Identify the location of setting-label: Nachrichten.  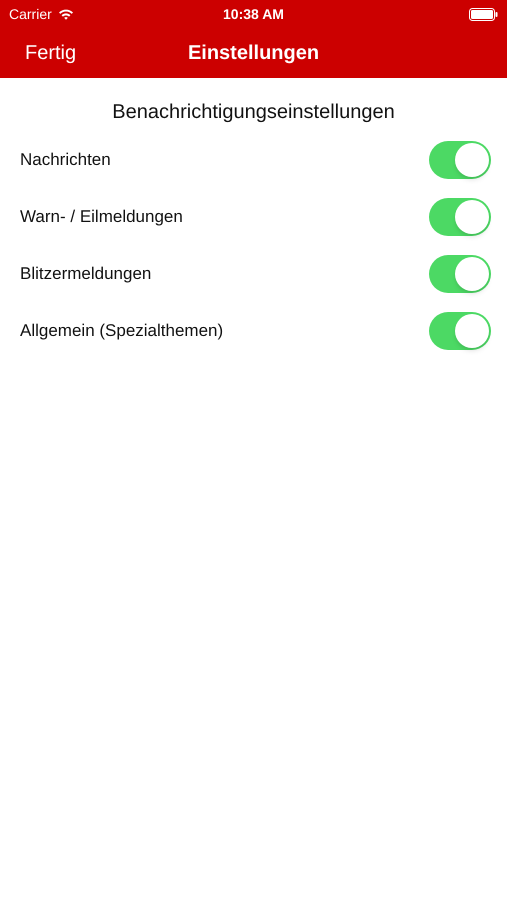
(65, 159).